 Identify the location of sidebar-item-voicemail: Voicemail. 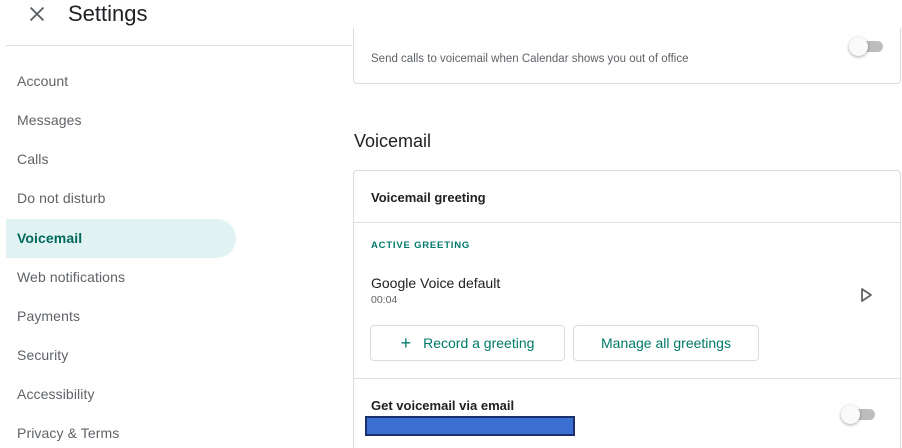
(121, 238).